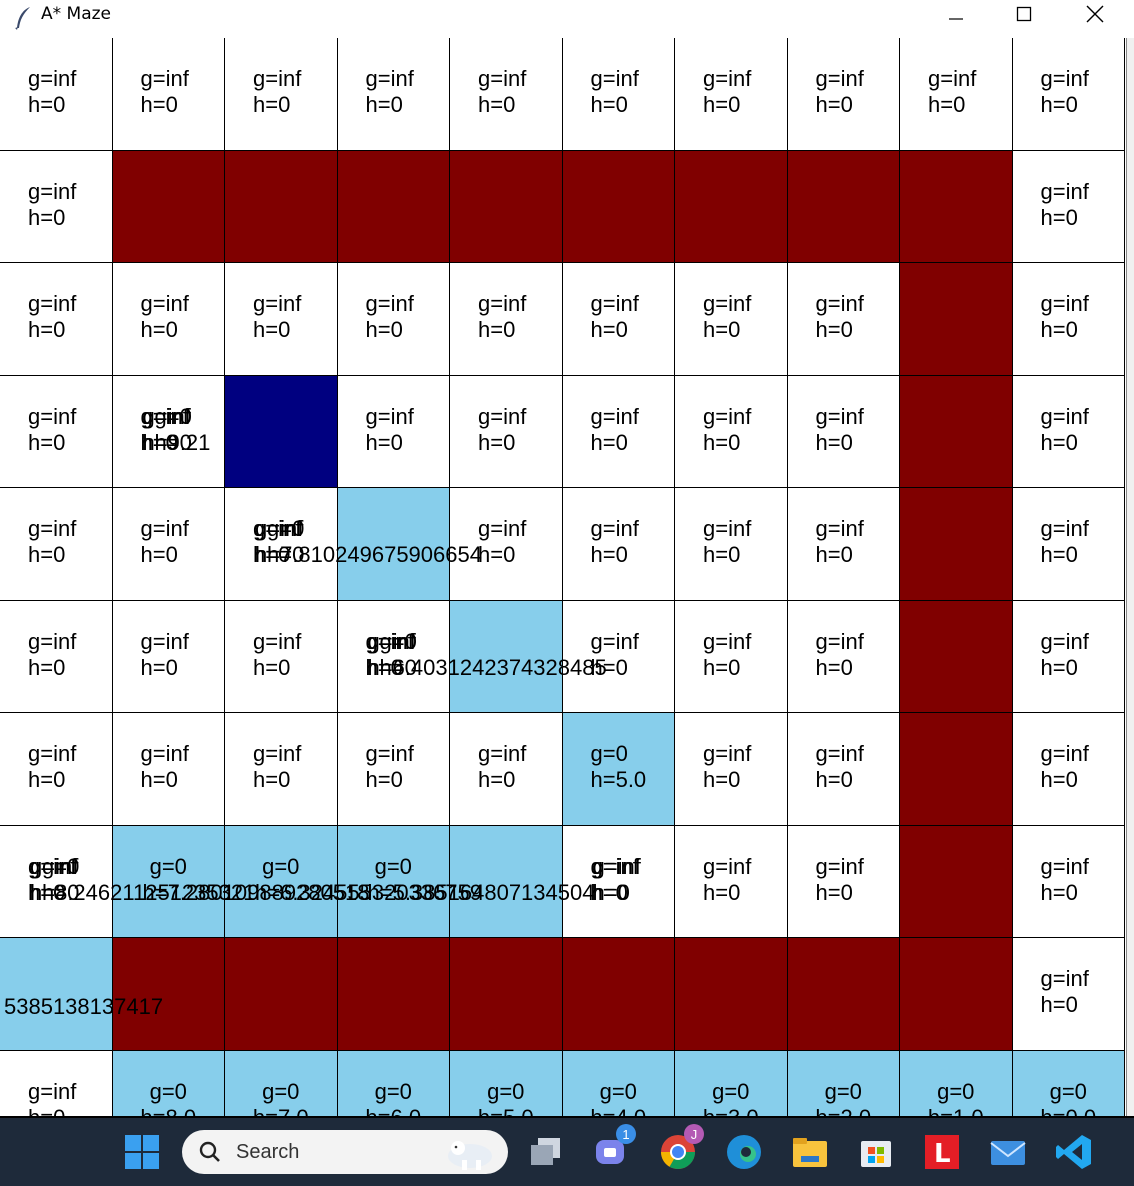 Image resolution: width=1134 pixels, height=1186 pixels. Describe the element at coordinates (142, 1152) in the screenshot. I see `windows-start-icon` at that location.